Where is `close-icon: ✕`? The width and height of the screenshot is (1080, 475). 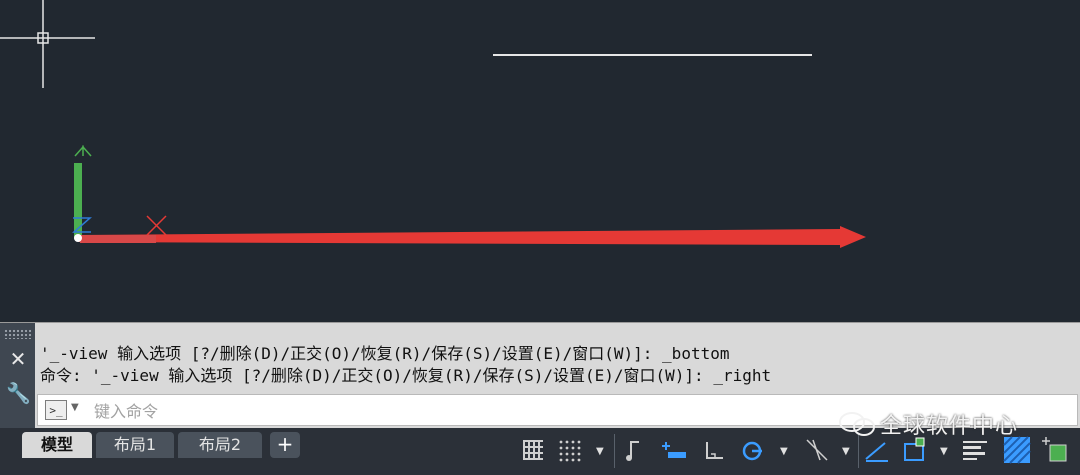
close-icon: ✕ is located at coordinates (18, 359).